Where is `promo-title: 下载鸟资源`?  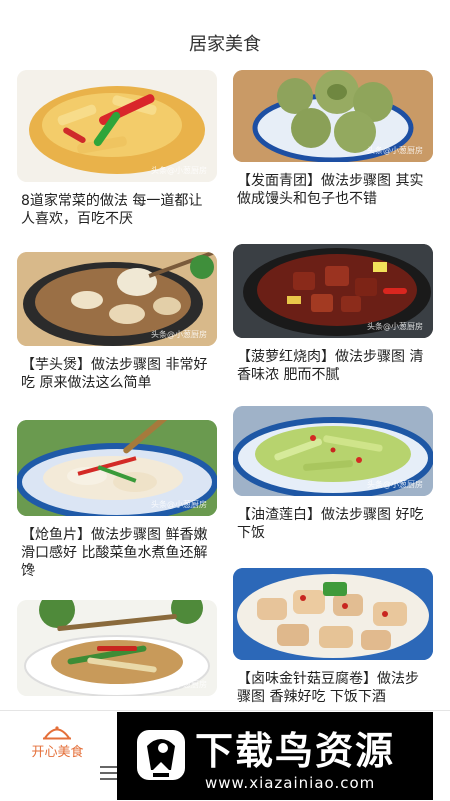
promo-title: 下载鸟资源 is located at coordinates (295, 751).